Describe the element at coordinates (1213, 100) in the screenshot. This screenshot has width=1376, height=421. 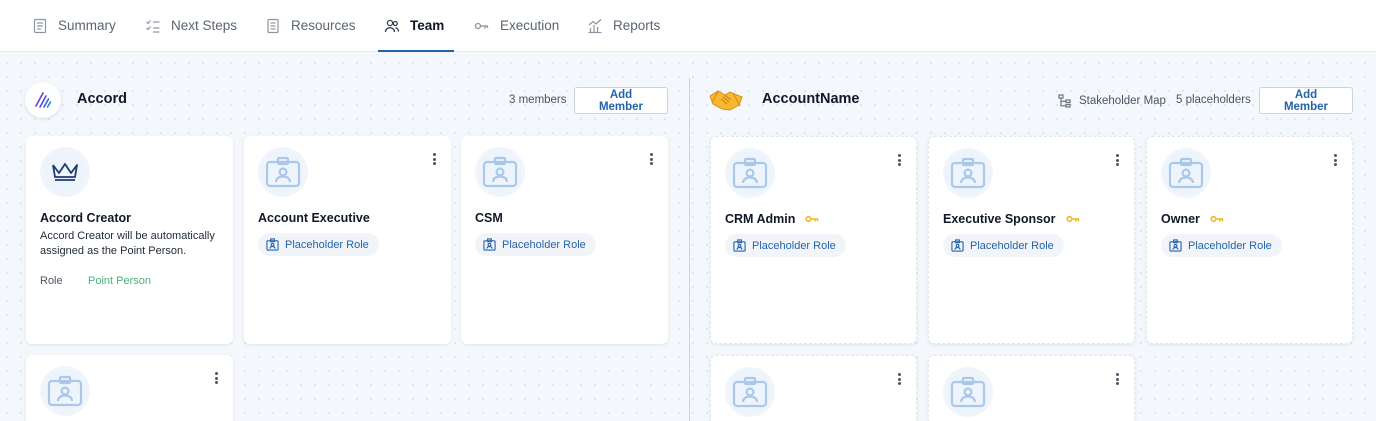
I see `placeholder-count: 5 placeholders` at that location.